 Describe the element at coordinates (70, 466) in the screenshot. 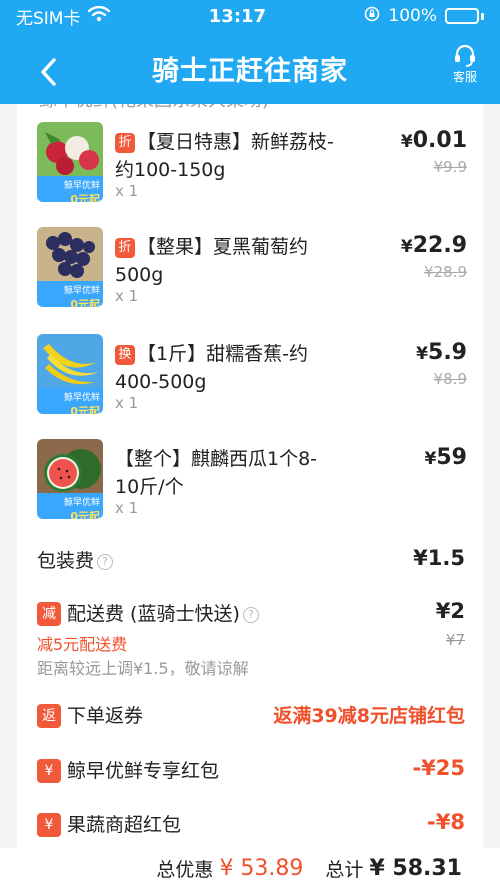

I see `watermelon-image` at that location.